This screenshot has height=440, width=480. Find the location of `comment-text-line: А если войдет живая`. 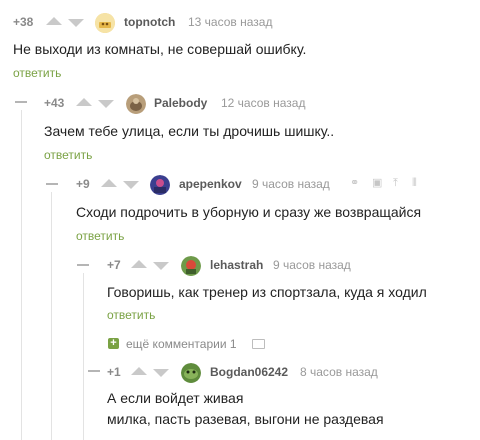

comment-text-line: А если войдет живая is located at coordinates (175, 398).